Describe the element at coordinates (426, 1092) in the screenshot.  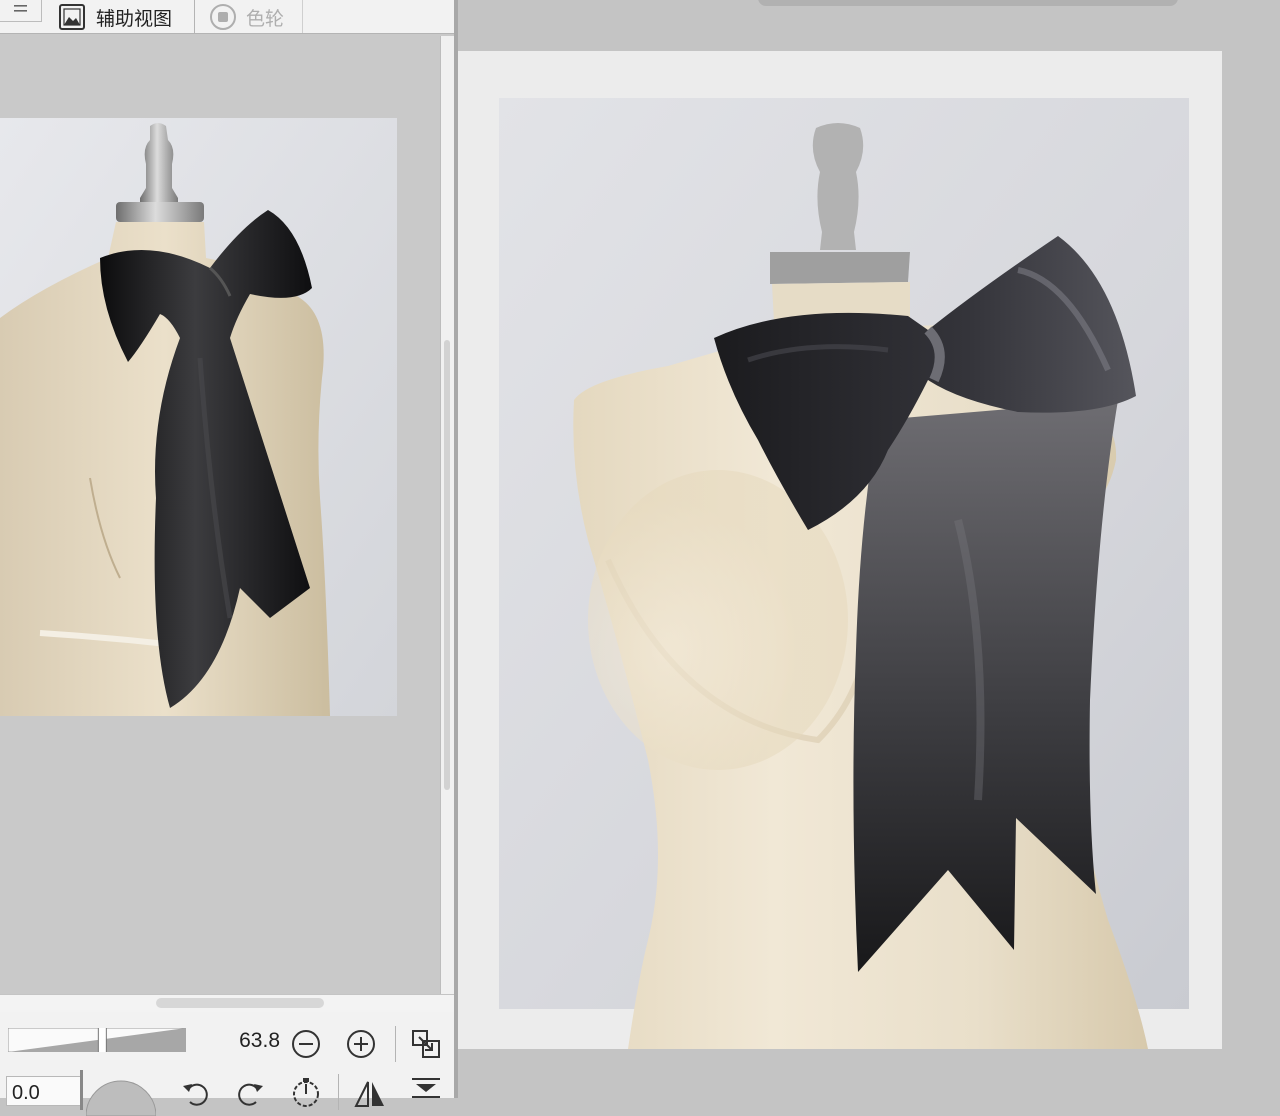
I see `flip-vertical-icon` at that location.